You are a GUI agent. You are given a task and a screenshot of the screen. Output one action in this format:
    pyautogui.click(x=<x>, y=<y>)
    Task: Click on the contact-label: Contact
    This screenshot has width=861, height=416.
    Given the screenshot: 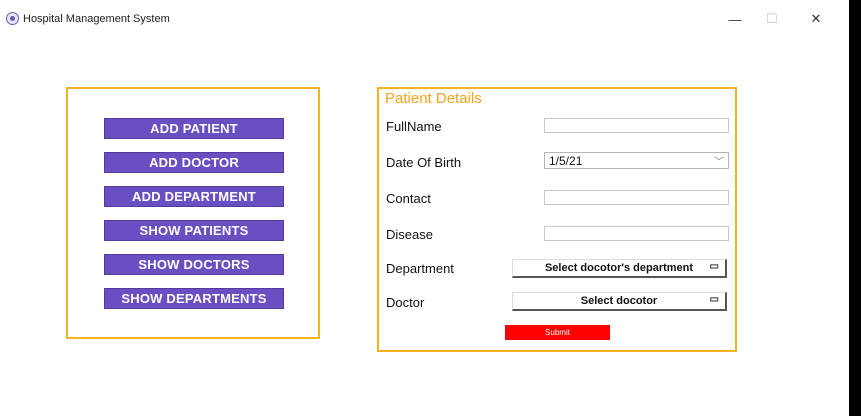 What is the action you would take?
    pyautogui.click(x=408, y=198)
    